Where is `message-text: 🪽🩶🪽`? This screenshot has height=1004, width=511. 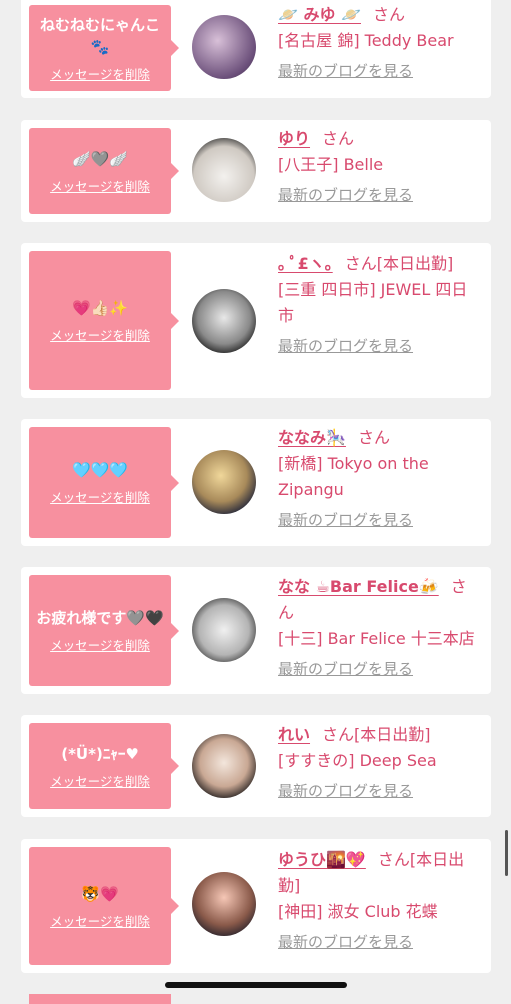
message-text: 🪽🩶🪽 is located at coordinates (100, 158).